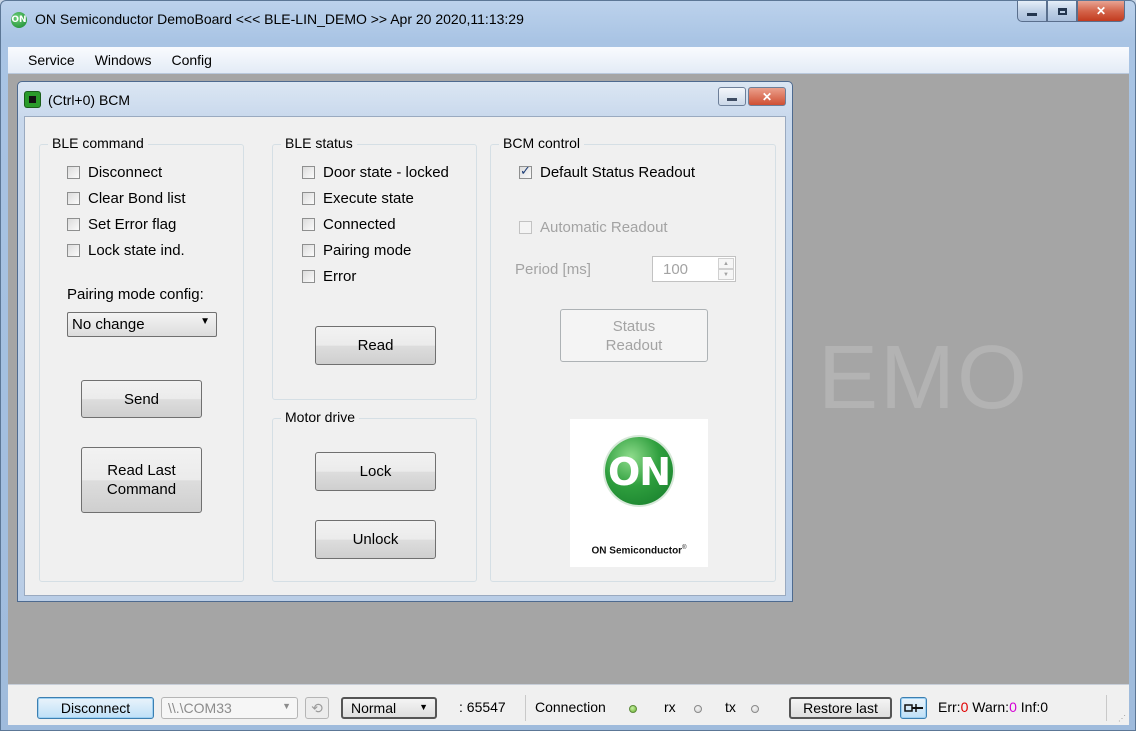 This screenshot has height=731, width=1136. I want to click on set-error-flag-checkbox: Set Error flag, so click(121, 224).